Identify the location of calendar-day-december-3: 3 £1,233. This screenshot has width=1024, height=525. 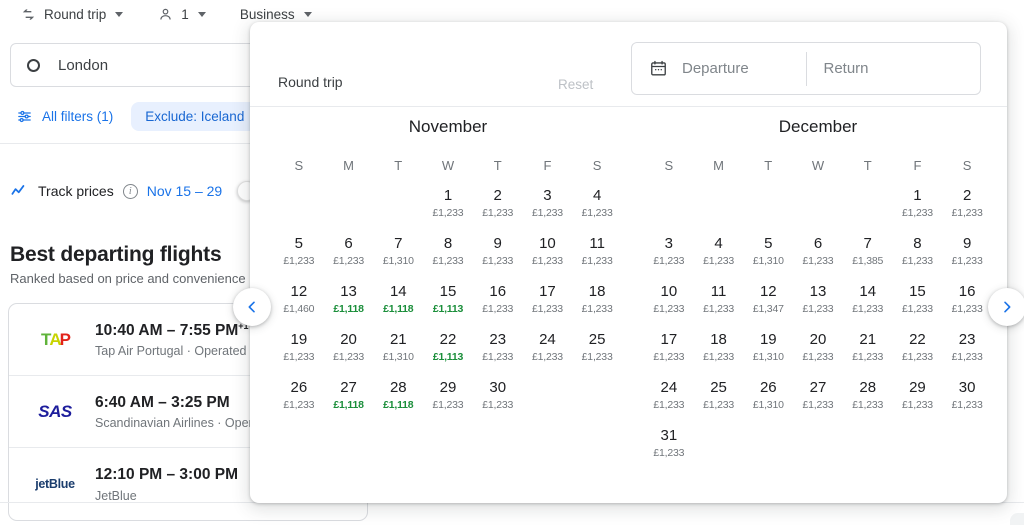
(669, 255).